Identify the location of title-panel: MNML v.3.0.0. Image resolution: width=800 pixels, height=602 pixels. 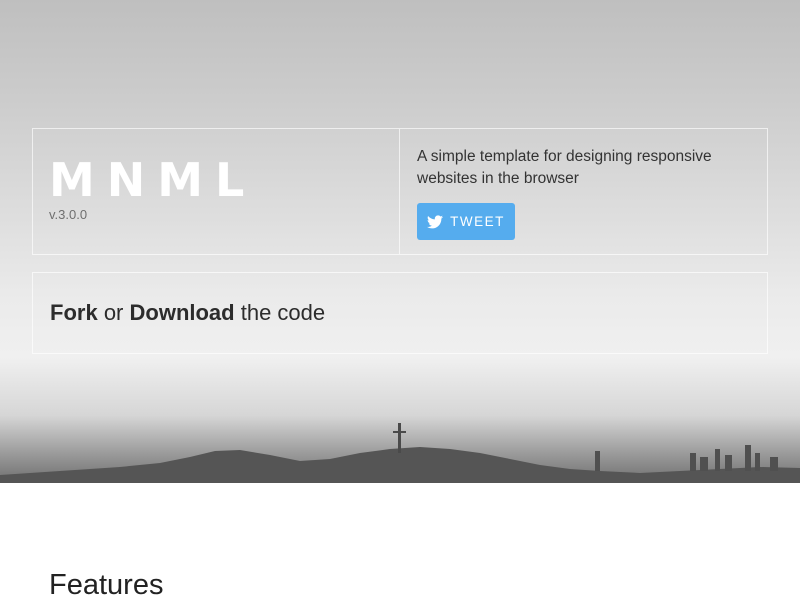
(216, 191).